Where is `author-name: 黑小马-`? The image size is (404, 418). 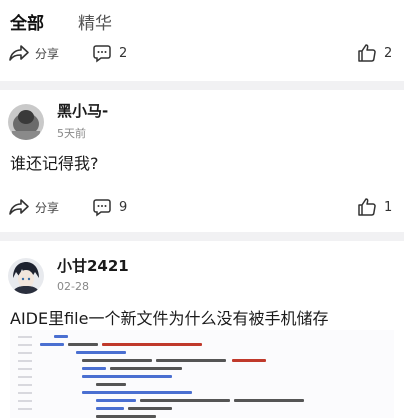 author-name: 黑小马- is located at coordinates (82, 110).